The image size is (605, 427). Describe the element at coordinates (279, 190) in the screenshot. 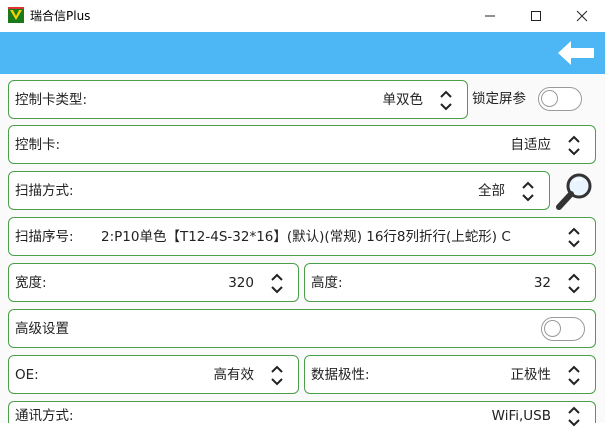

I see `scan-mode-select: 扫描方式: 全部` at that location.